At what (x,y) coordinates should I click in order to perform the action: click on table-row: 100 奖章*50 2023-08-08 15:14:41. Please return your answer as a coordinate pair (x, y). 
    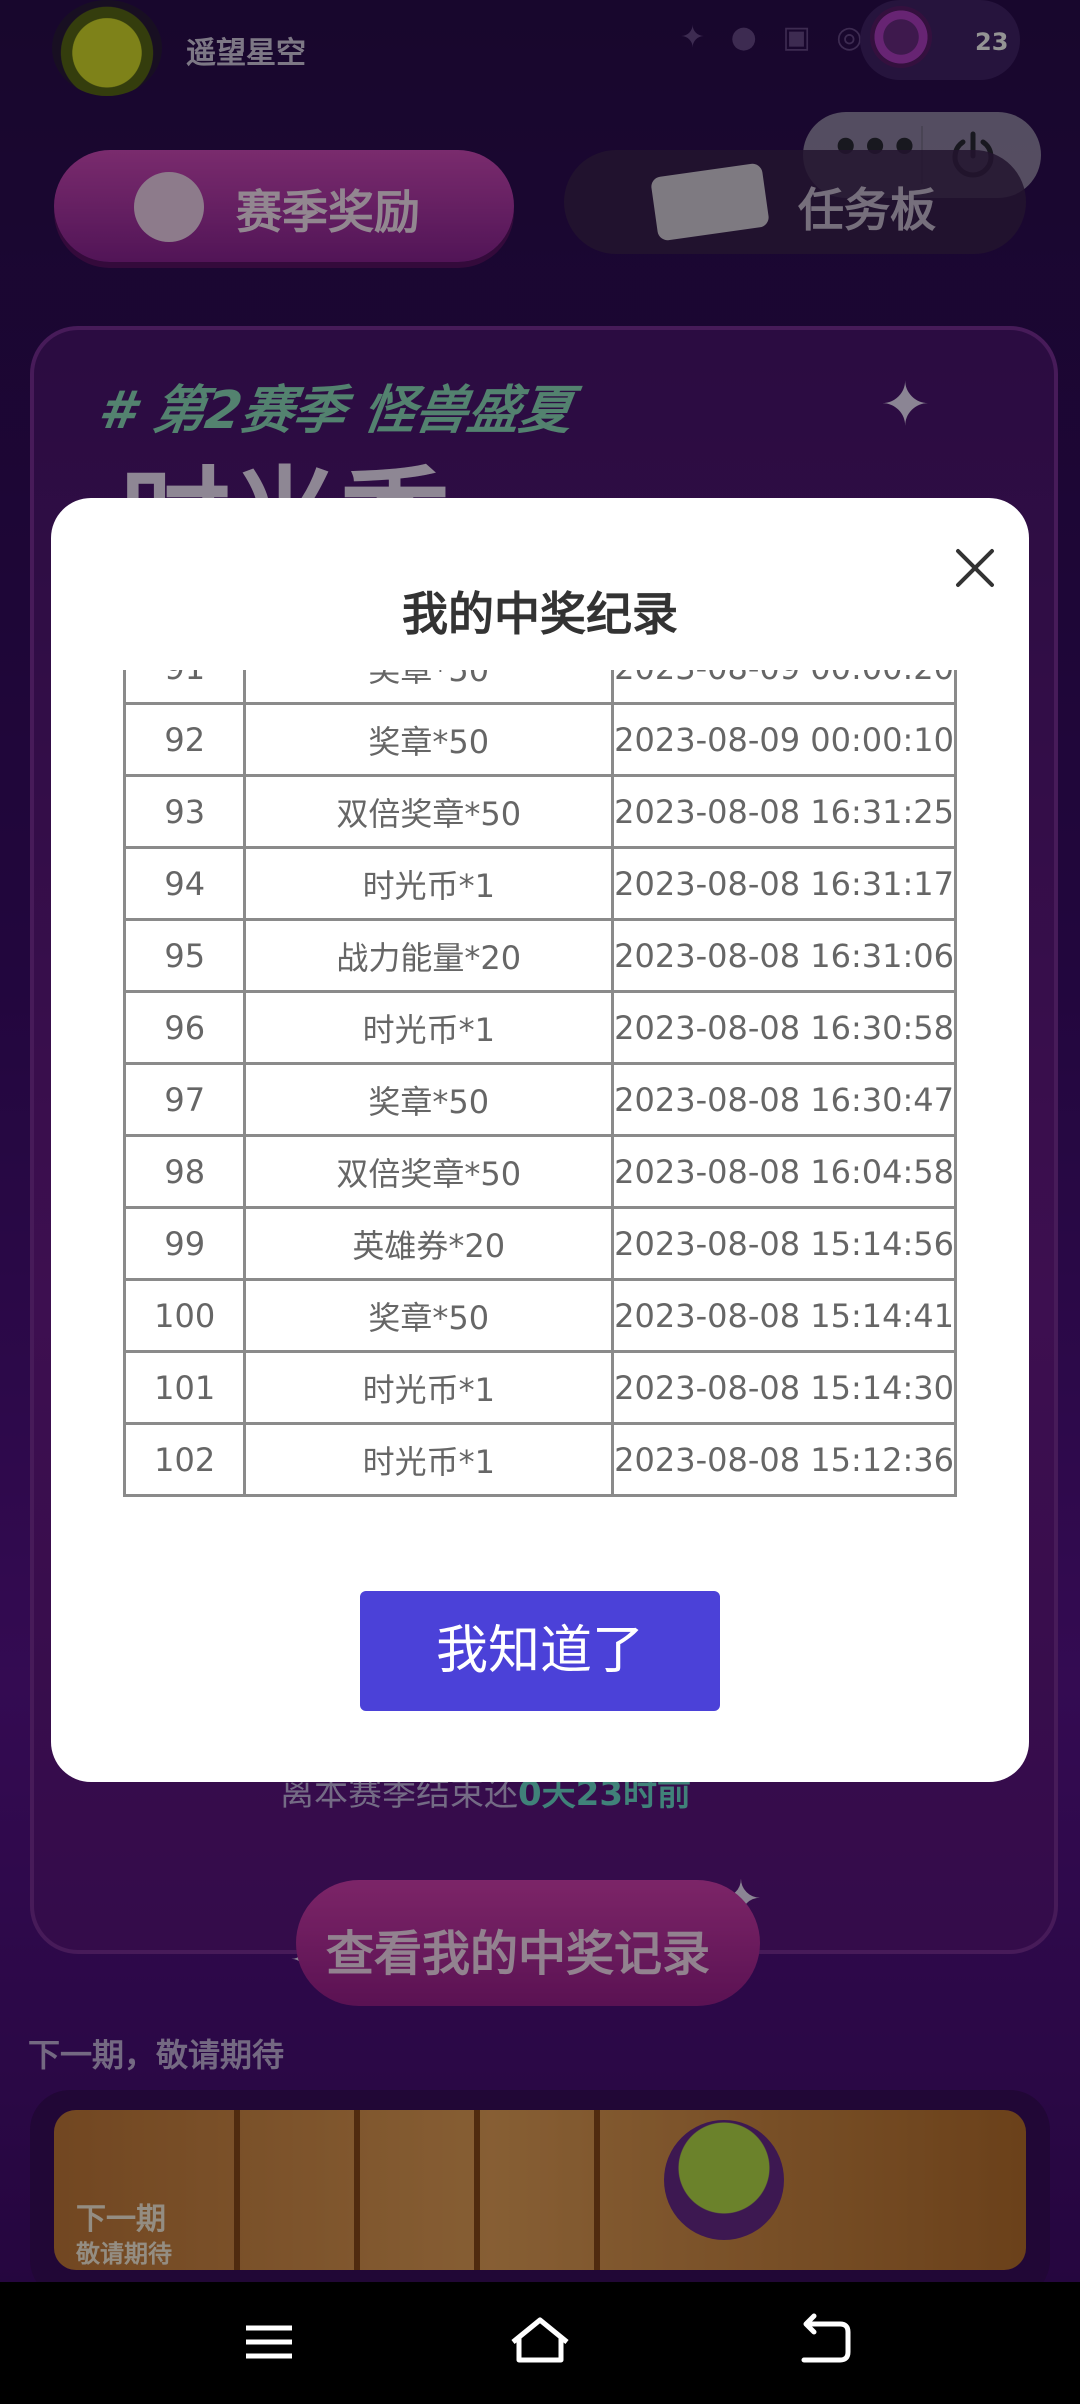
    Looking at the image, I should click on (540, 1315).